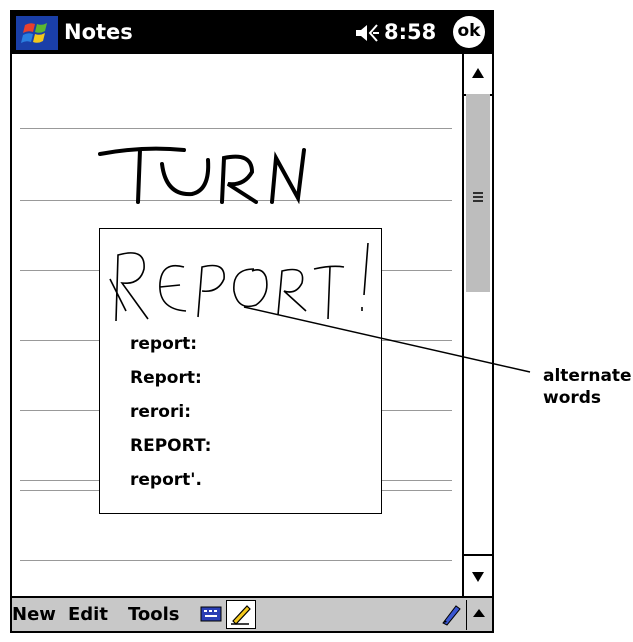 The height and width of the screenshot is (642, 633). I want to click on clock: 8:58, so click(410, 32).